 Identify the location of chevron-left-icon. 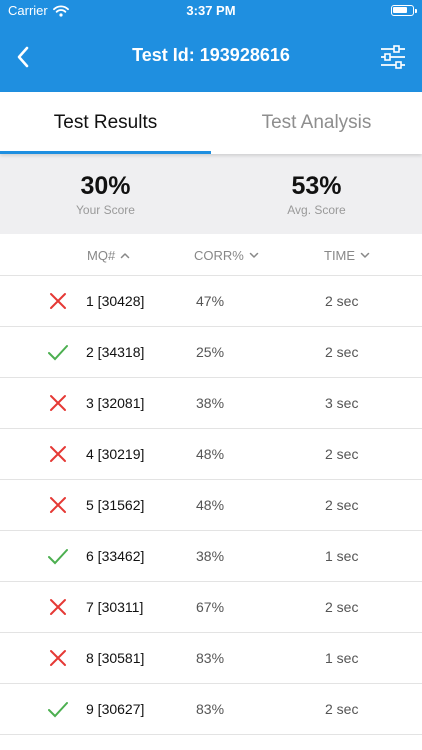
(23, 57).